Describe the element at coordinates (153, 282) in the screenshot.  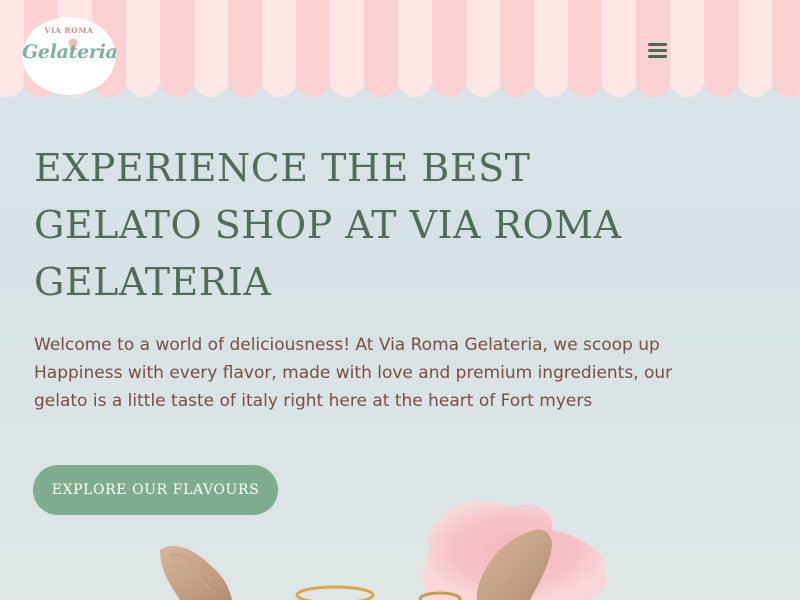
I see `hero-title-line-3: Gelateria` at that location.